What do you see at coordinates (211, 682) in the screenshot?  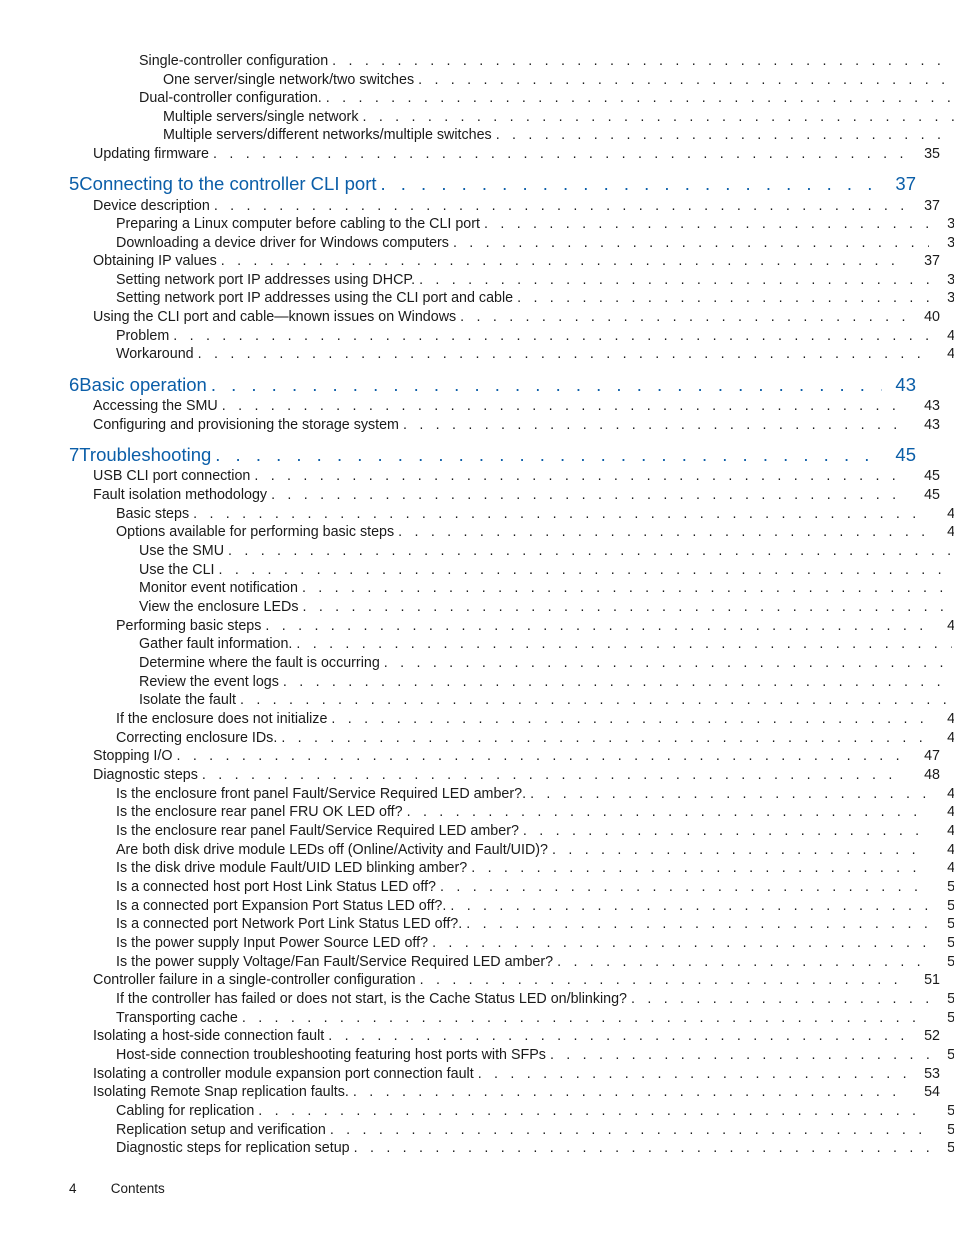 I see `entry-title: Review the event logs` at bounding box center [211, 682].